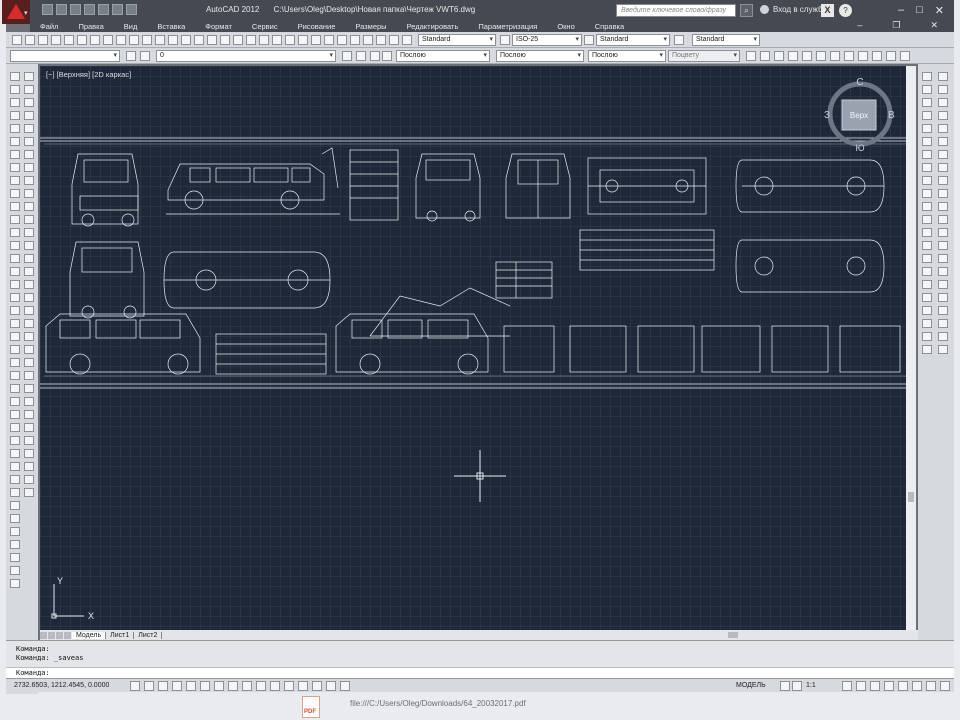 The image size is (960, 720). Describe the element at coordinates (103, 9) in the screenshot. I see `print-icon` at that location.